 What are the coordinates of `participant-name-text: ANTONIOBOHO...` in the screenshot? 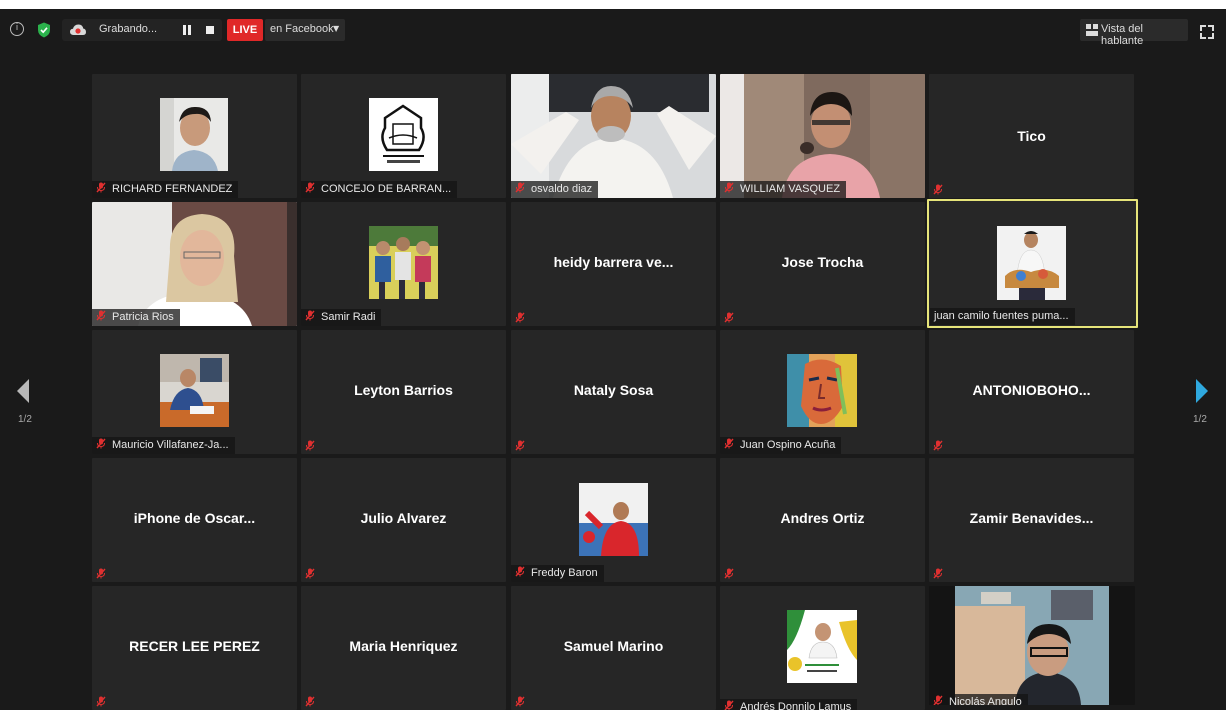 It's located at (1031, 390).